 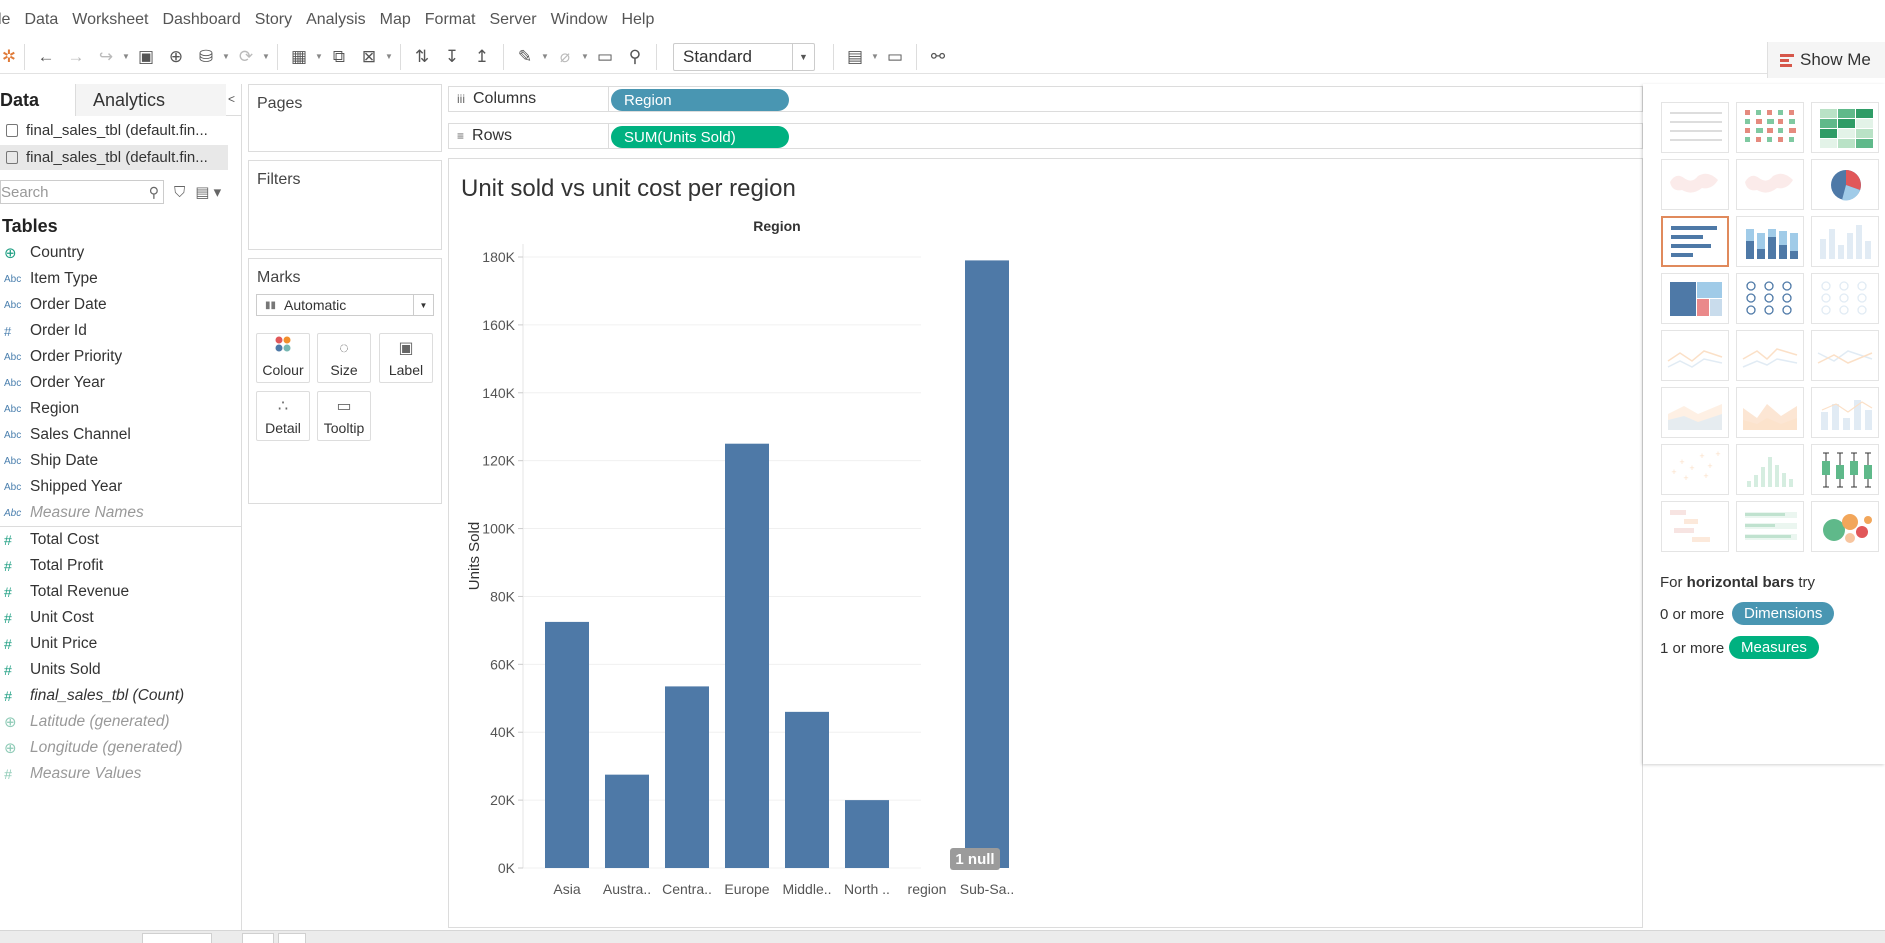 I want to click on x-tick-label: Asia, so click(x=566, y=889).